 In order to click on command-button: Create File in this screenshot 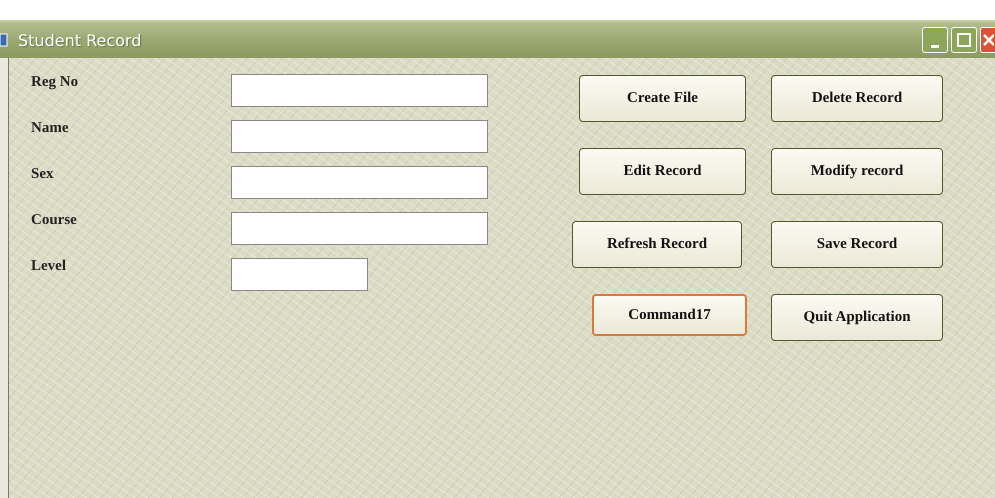, I will do `click(662, 98)`.